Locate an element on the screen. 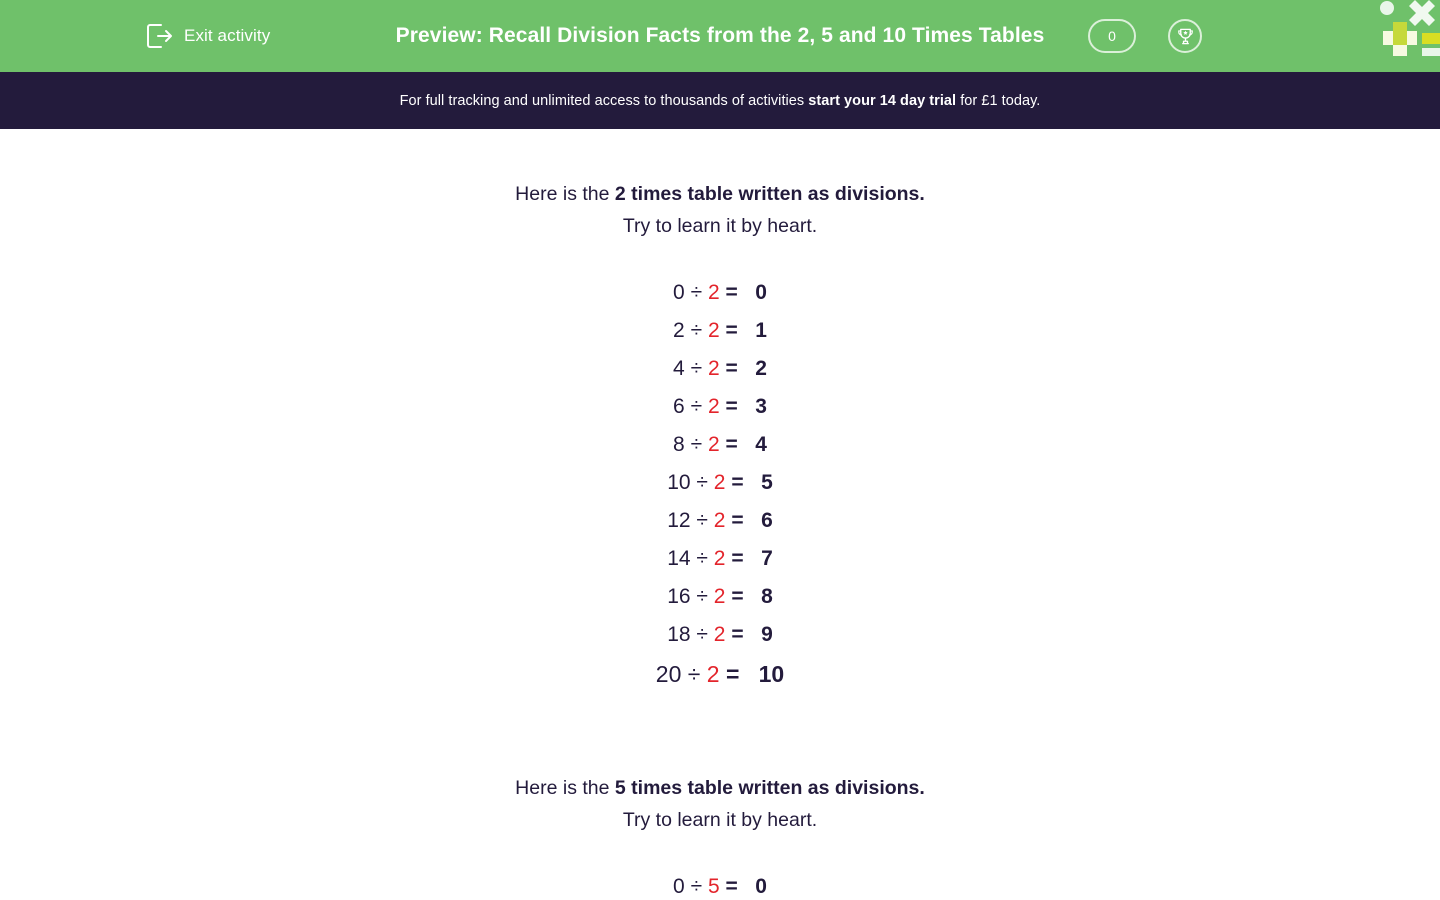 The height and width of the screenshot is (900, 1440). equation-row: 20 ÷ 2 = 10 is located at coordinates (720, 674).